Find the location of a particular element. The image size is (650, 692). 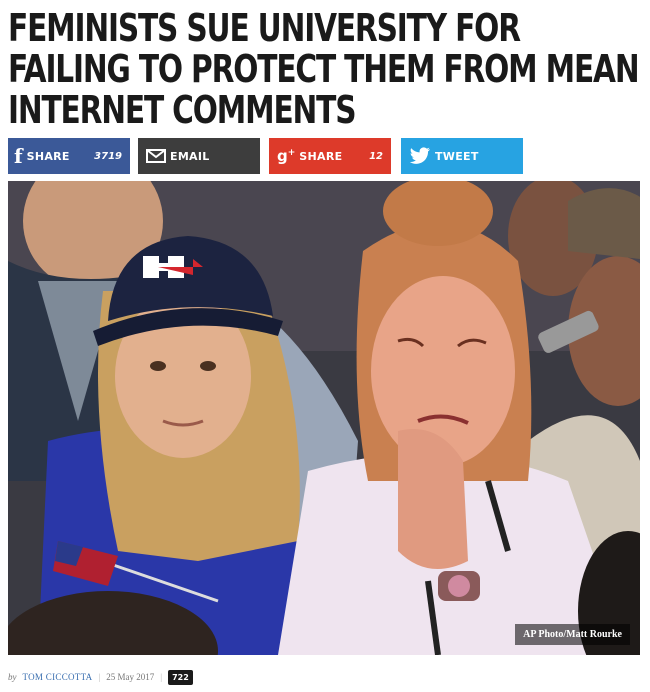

publish-date: 25 May 2017 is located at coordinates (130, 677).